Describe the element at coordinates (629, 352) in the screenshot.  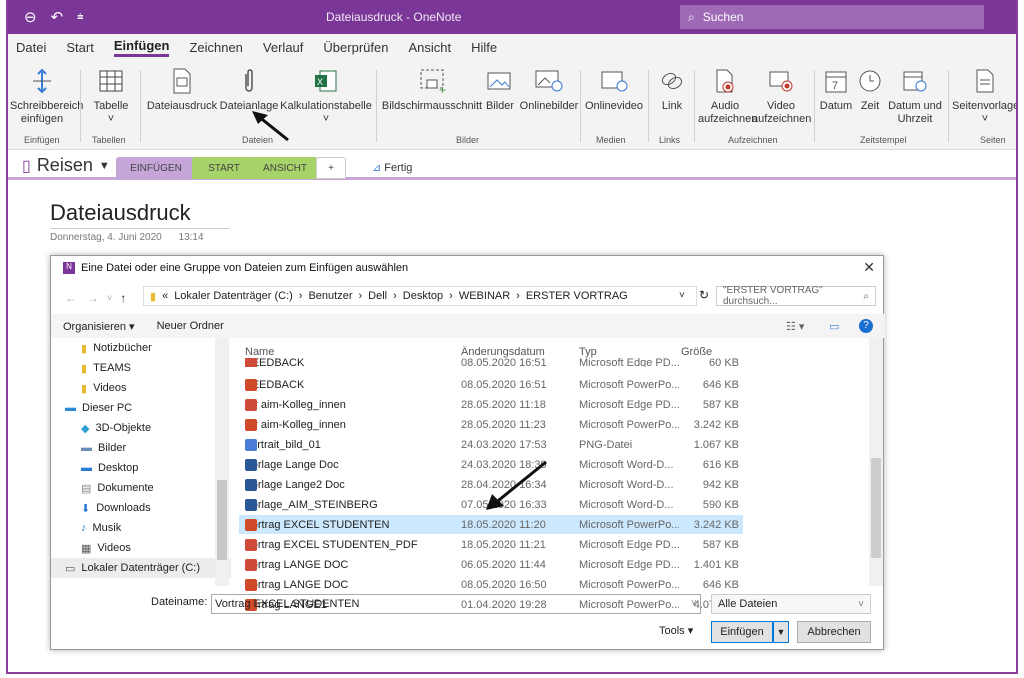
I see `column-type: Typ` at that location.